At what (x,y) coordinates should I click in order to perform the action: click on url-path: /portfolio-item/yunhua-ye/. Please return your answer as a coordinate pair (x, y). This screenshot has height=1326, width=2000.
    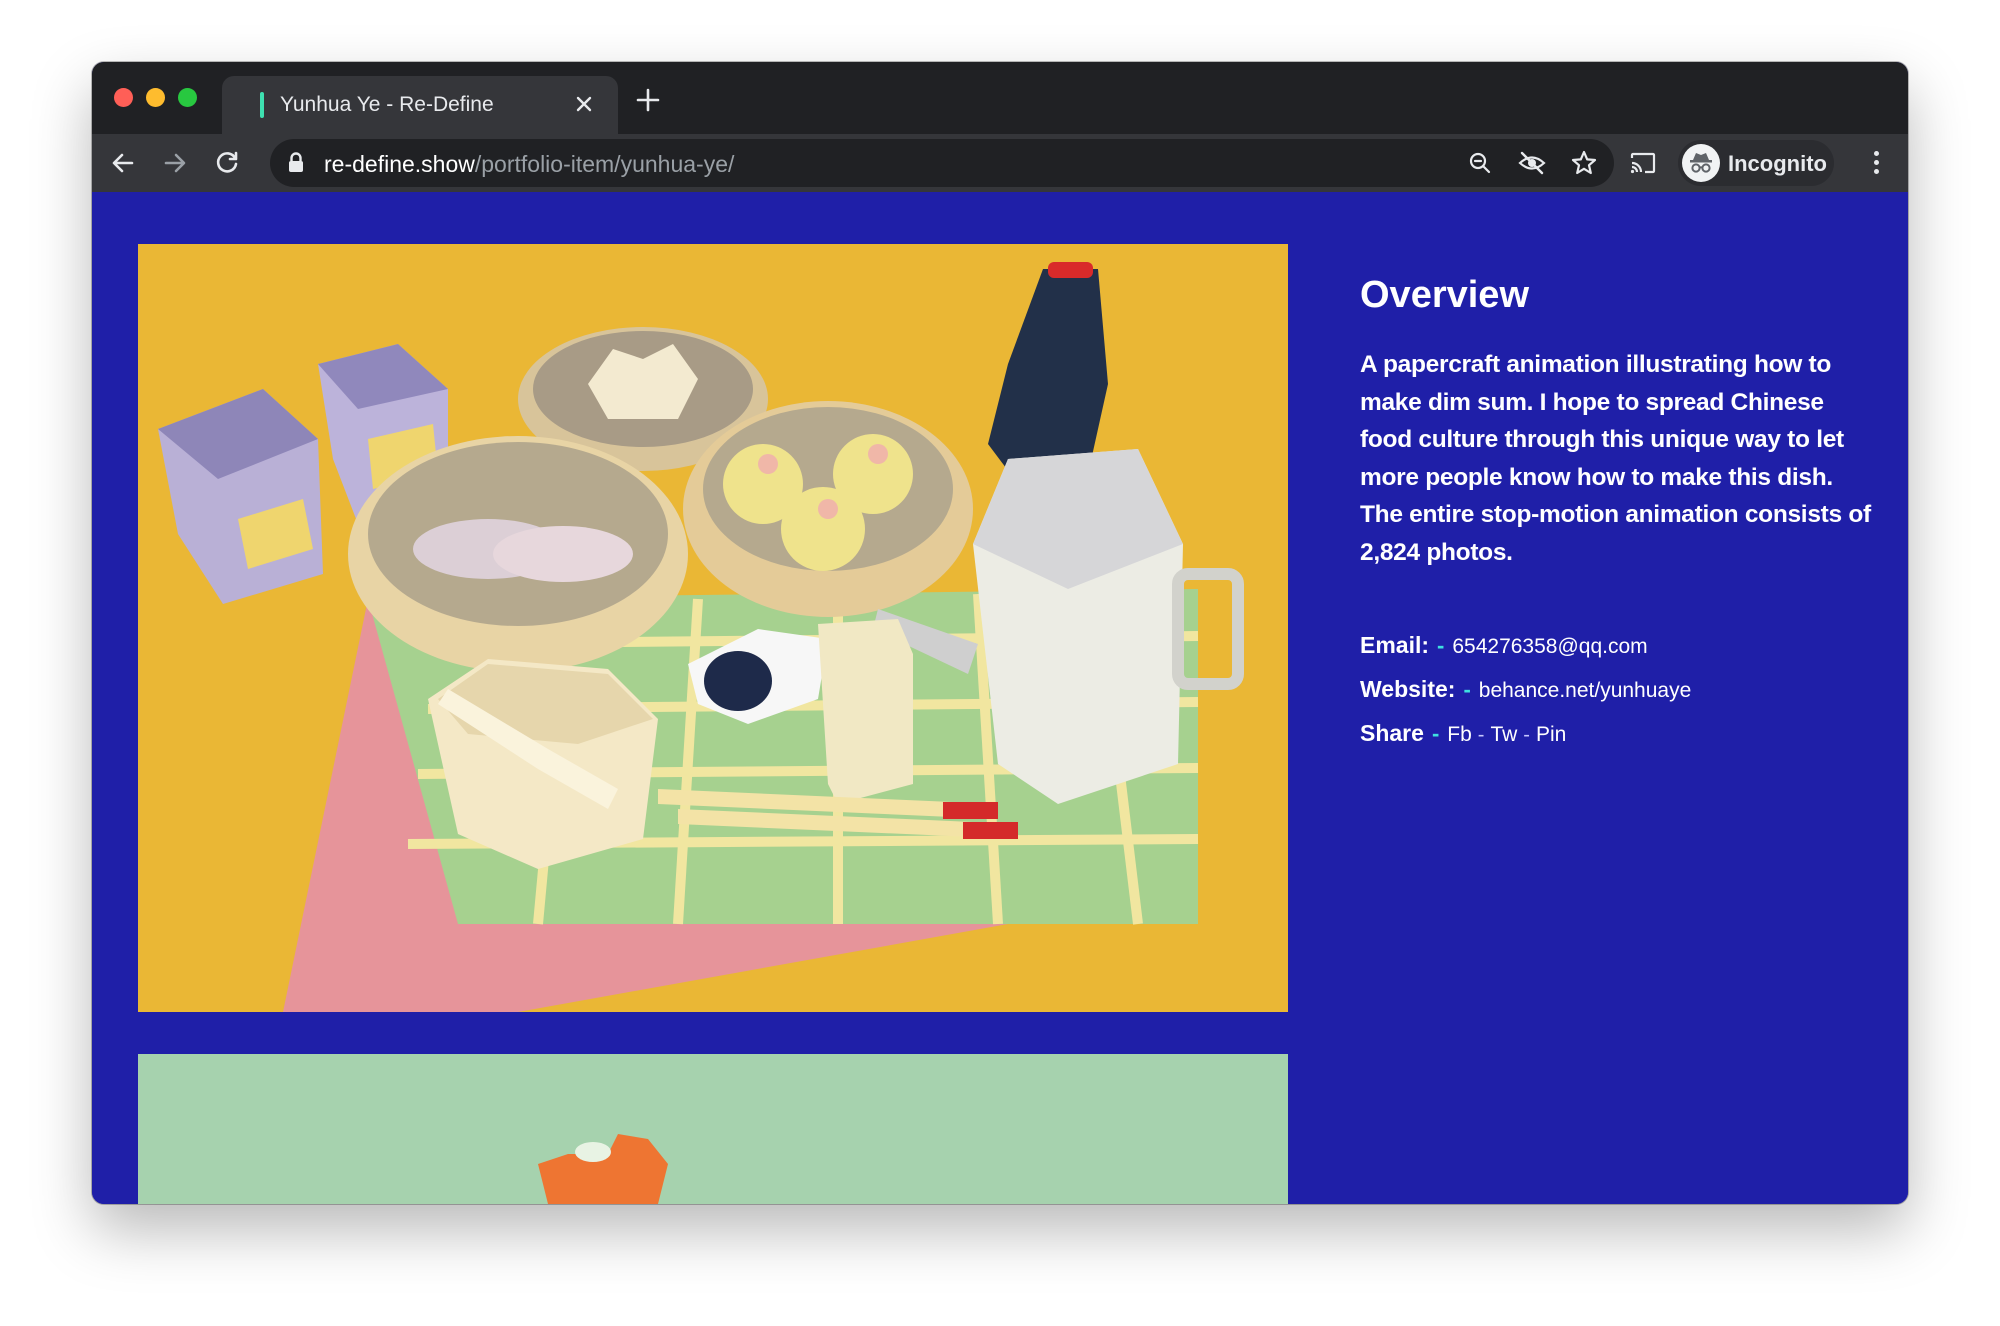
    Looking at the image, I should click on (604, 164).